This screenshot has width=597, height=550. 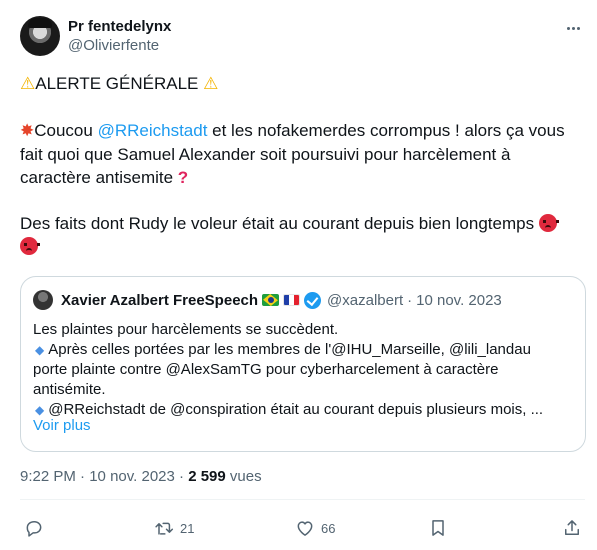 What do you see at coordinates (313, 300) in the screenshot?
I see `verified-badge-icon` at bounding box center [313, 300].